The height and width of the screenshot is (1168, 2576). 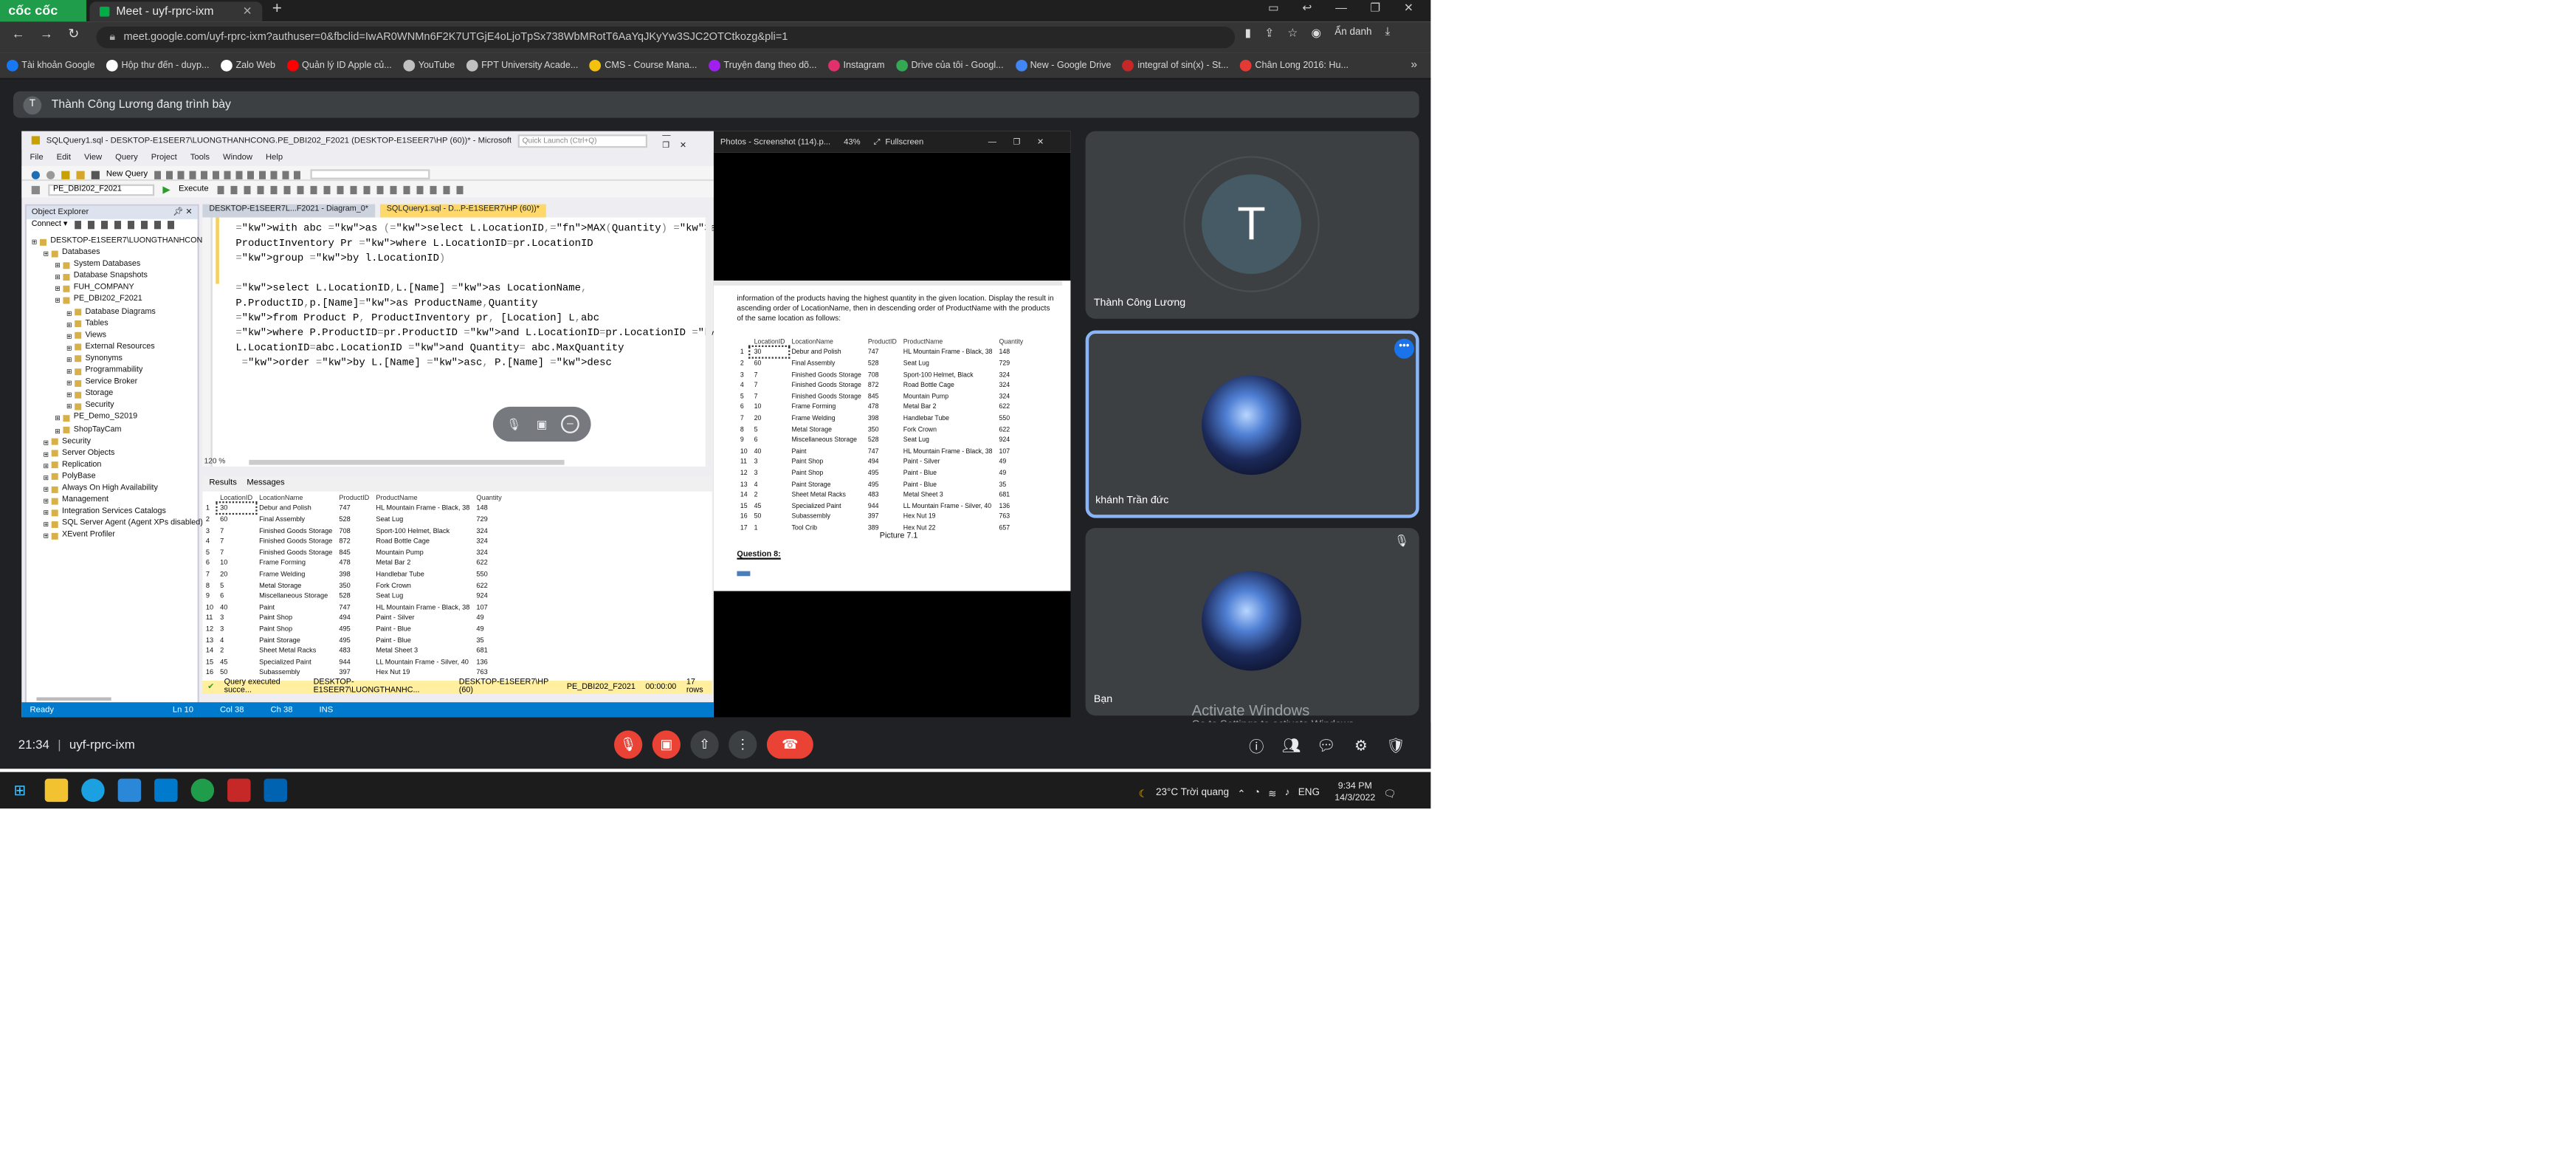 I want to click on browser-logo: cốc cốc, so click(x=43, y=11).